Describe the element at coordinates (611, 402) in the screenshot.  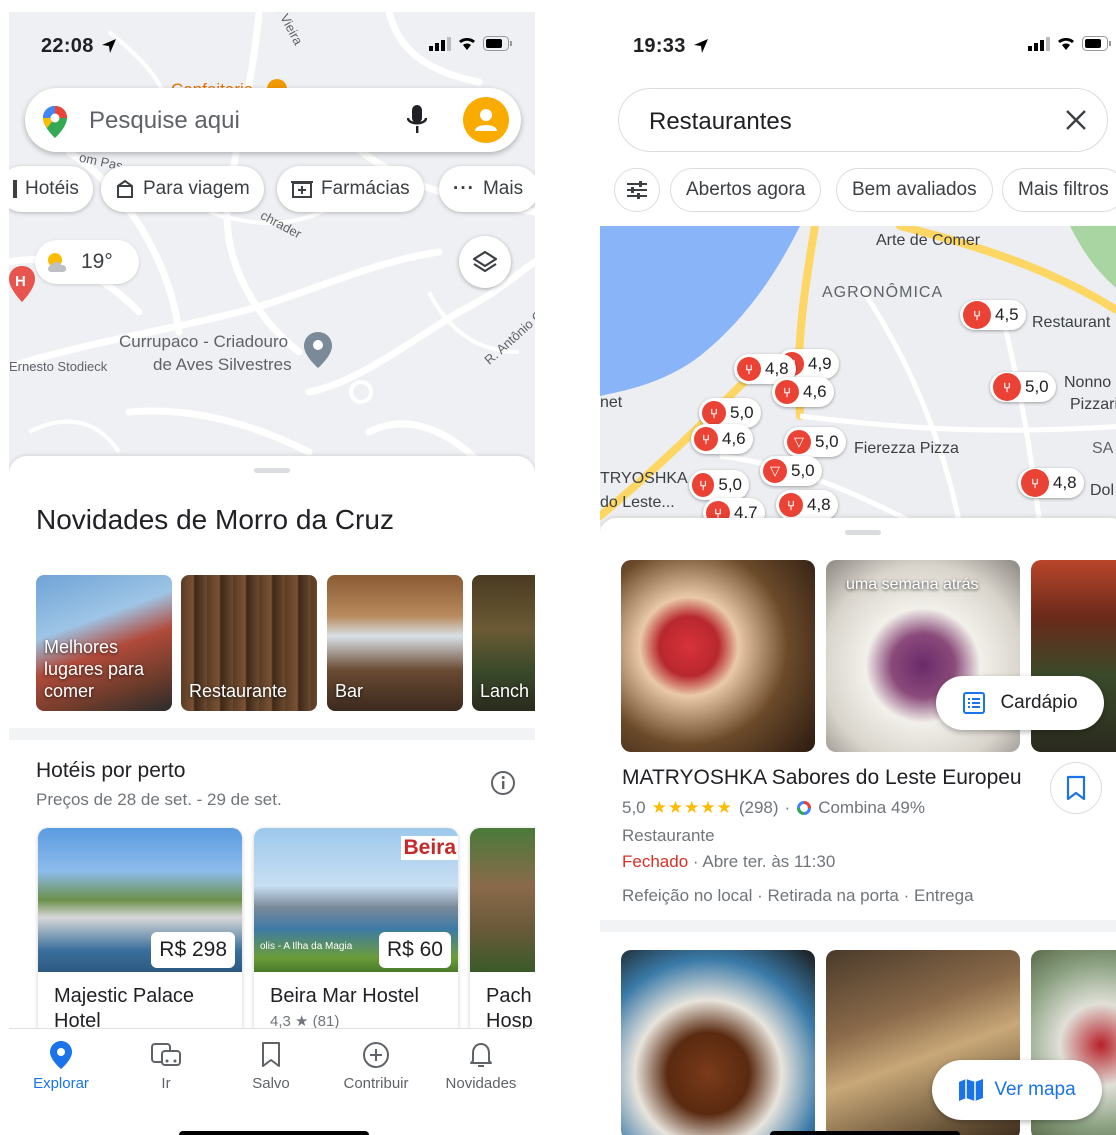
I see `map-label: net` at that location.